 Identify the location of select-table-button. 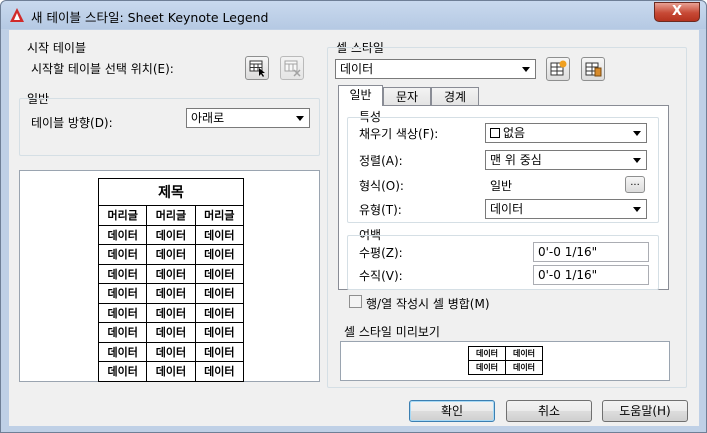
(257, 68).